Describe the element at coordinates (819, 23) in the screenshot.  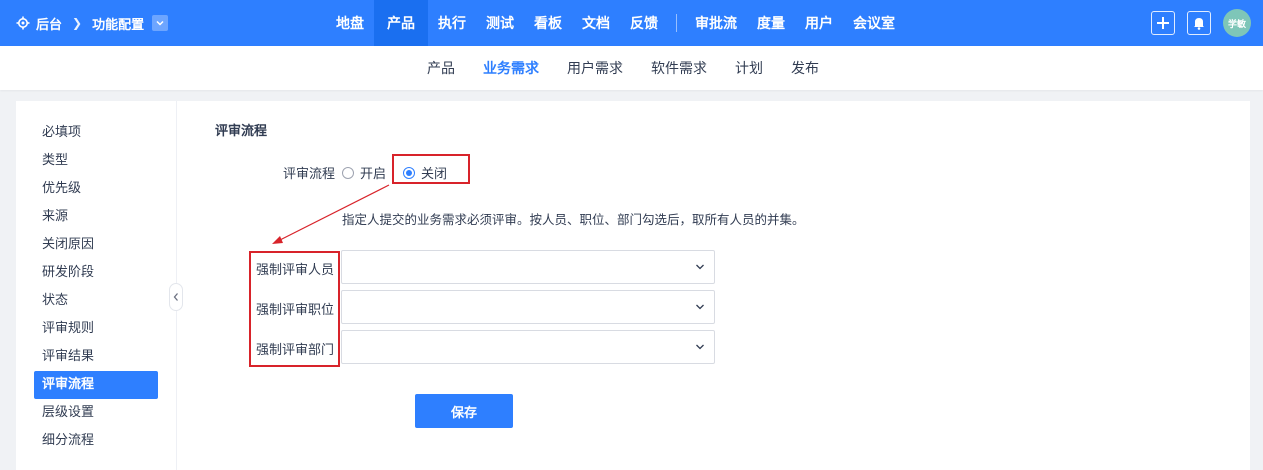
I see `nav-item-users: 用户` at that location.